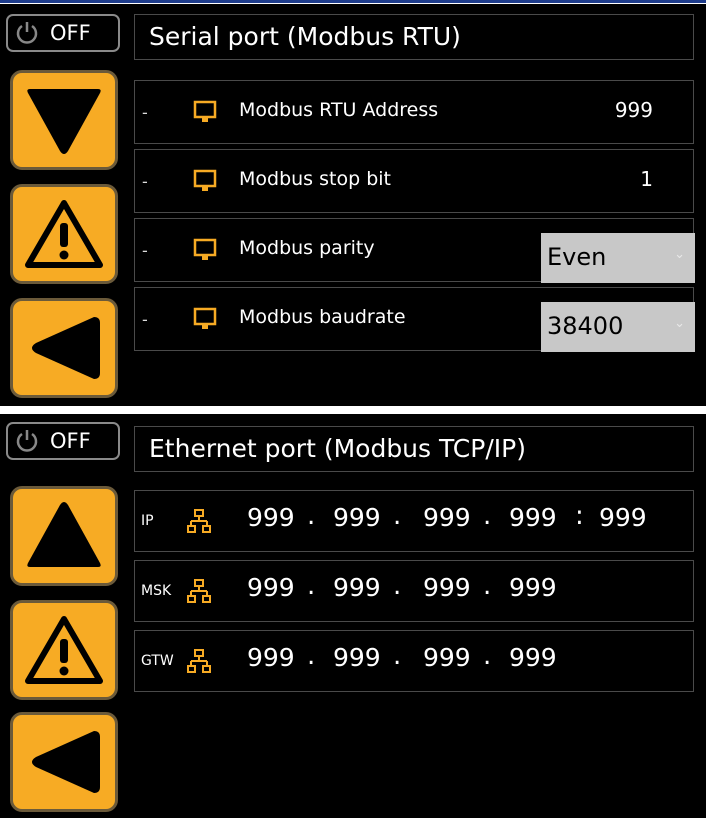 This screenshot has width=706, height=818. What do you see at coordinates (533, 517) in the screenshot?
I see `ip-octet-4: 999` at bounding box center [533, 517].